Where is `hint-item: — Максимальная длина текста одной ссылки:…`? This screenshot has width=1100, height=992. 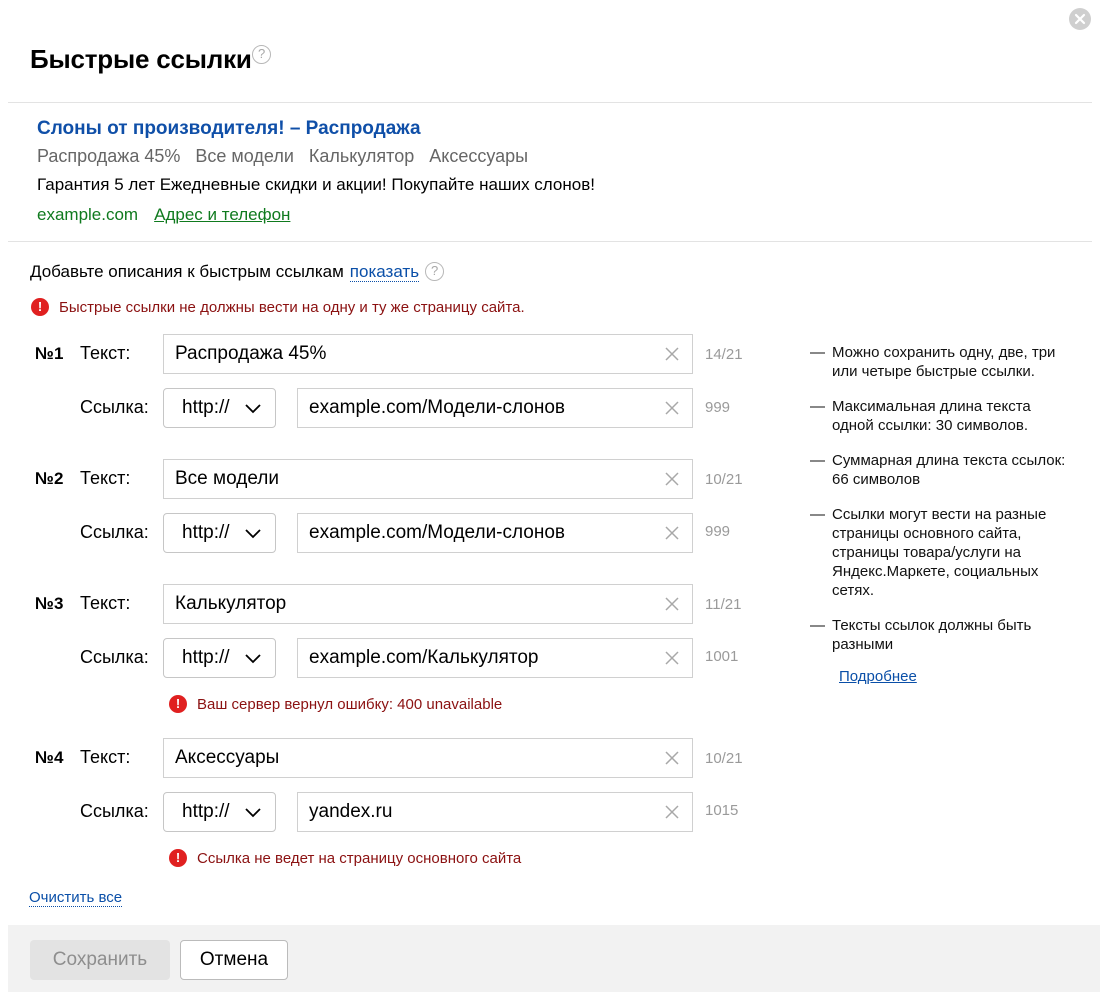
hint-item: — Максимальная длина текста одной ссылки:… is located at coordinates (941, 416).